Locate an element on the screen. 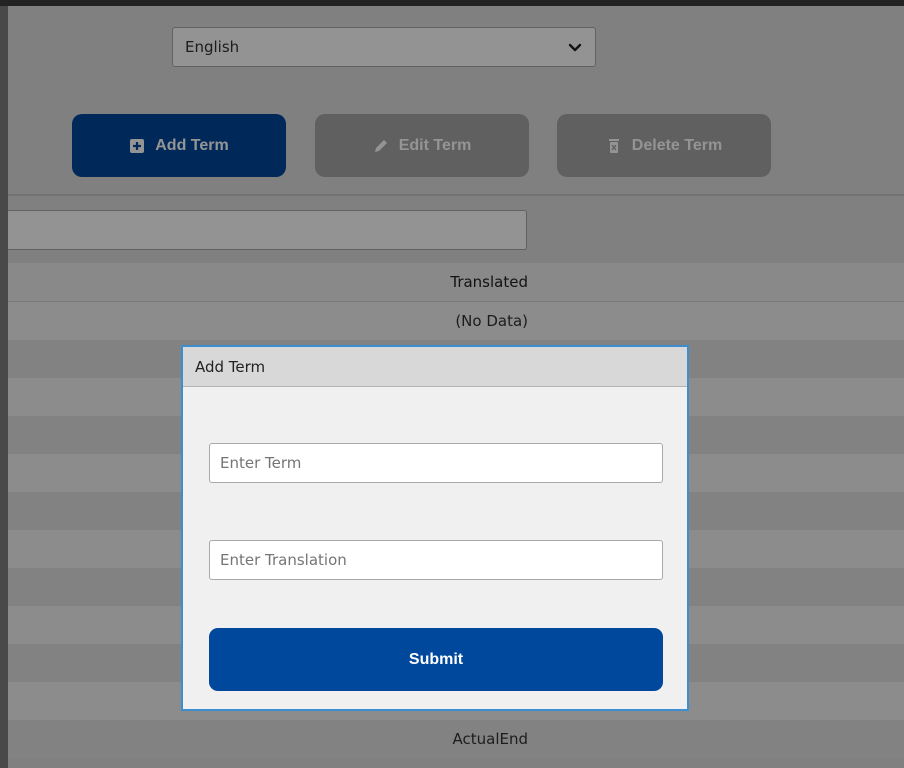  term-input is located at coordinates (436, 463).